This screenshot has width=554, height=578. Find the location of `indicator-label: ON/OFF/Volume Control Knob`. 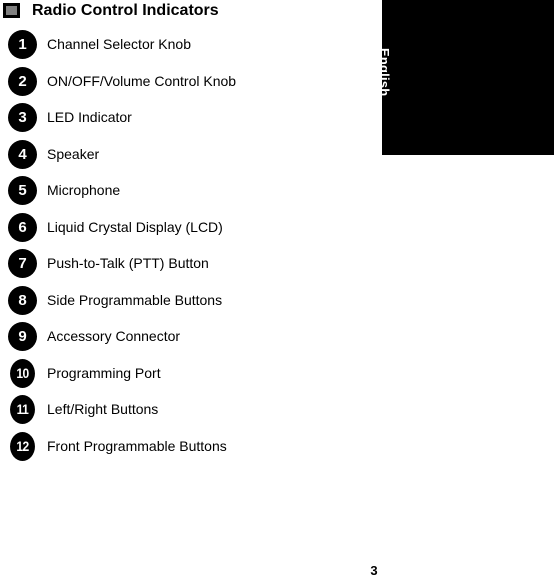

indicator-label: ON/OFF/Volume Control Knob is located at coordinates (142, 80).